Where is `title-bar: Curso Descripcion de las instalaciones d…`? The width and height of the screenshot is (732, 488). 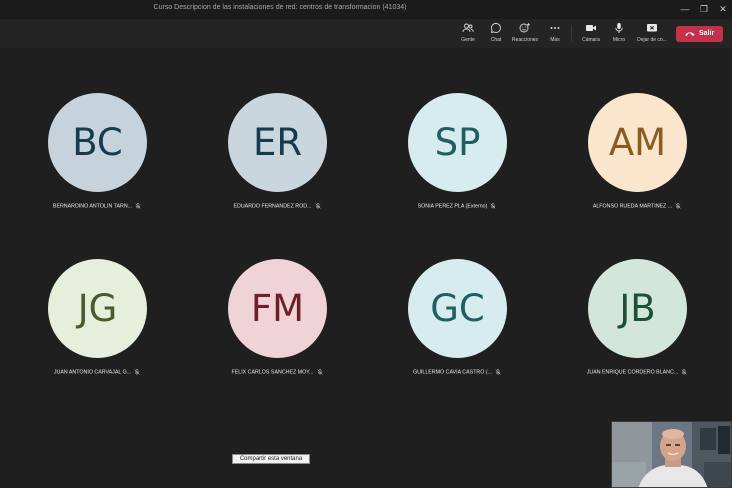 title-bar: Curso Descripcion de las instalaciones d… is located at coordinates (366, 9).